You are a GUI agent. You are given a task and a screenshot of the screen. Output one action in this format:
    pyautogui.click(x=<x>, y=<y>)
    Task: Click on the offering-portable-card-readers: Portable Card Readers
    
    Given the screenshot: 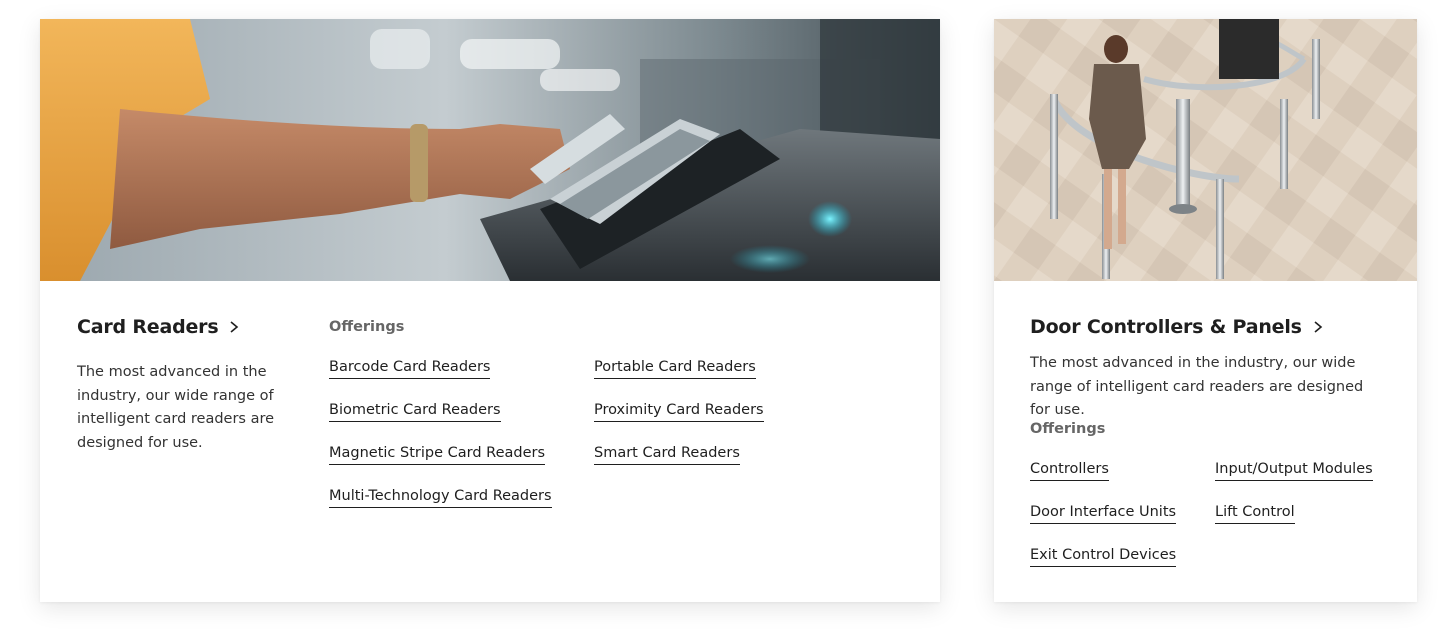 What is the action you would take?
    pyautogui.click(x=675, y=368)
    